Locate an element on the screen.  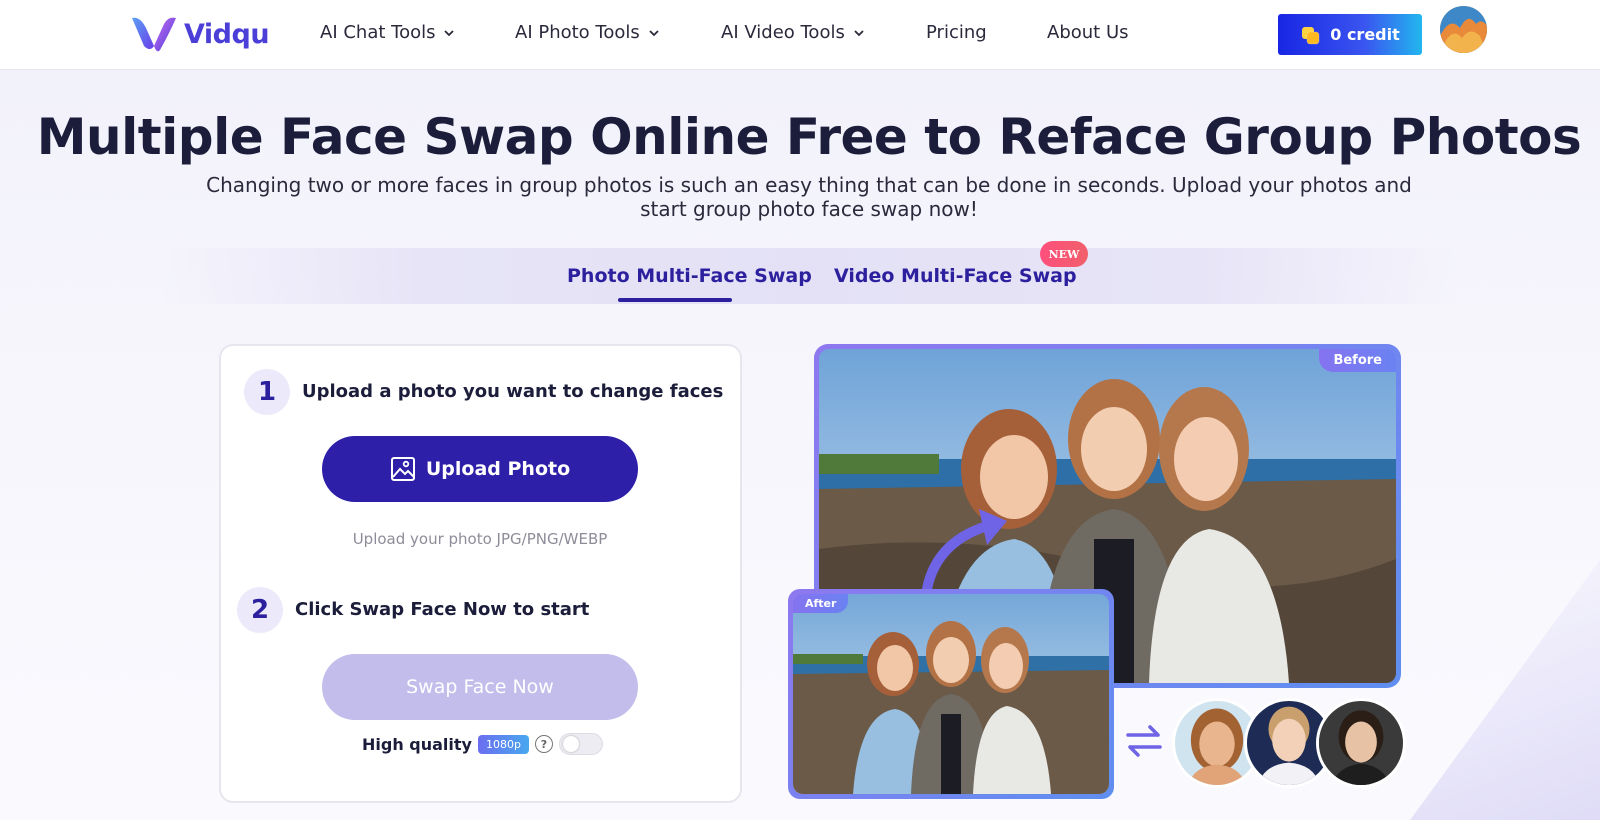
nav-label: Pricing is located at coordinates (956, 32).